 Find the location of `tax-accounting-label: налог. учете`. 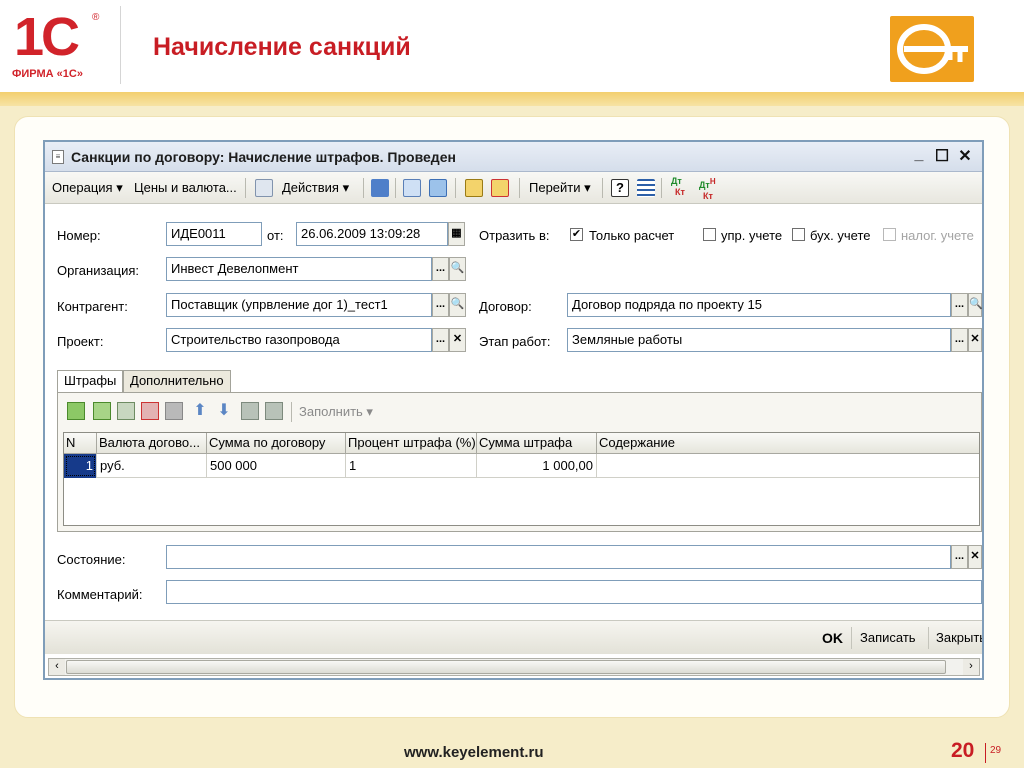

tax-accounting-label: налог. учете is located at coordinates (937, 235).